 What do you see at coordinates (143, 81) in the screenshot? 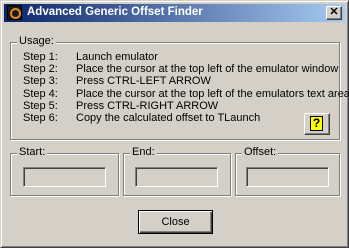
I see `step-text: Press CTRL-LEFT ARROW` at bounding box center [143, 81].